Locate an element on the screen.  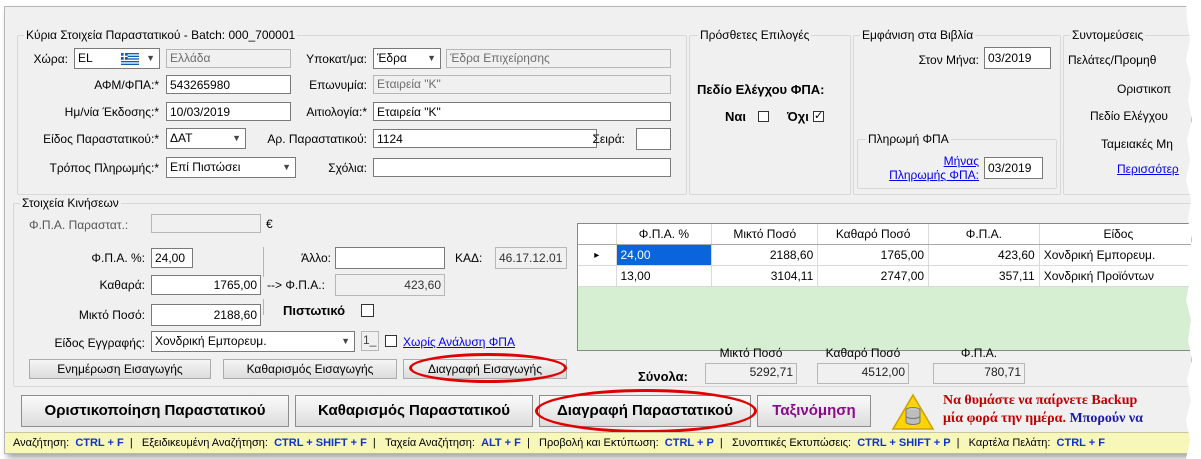
comments-input is located at coordinates (522, 167).